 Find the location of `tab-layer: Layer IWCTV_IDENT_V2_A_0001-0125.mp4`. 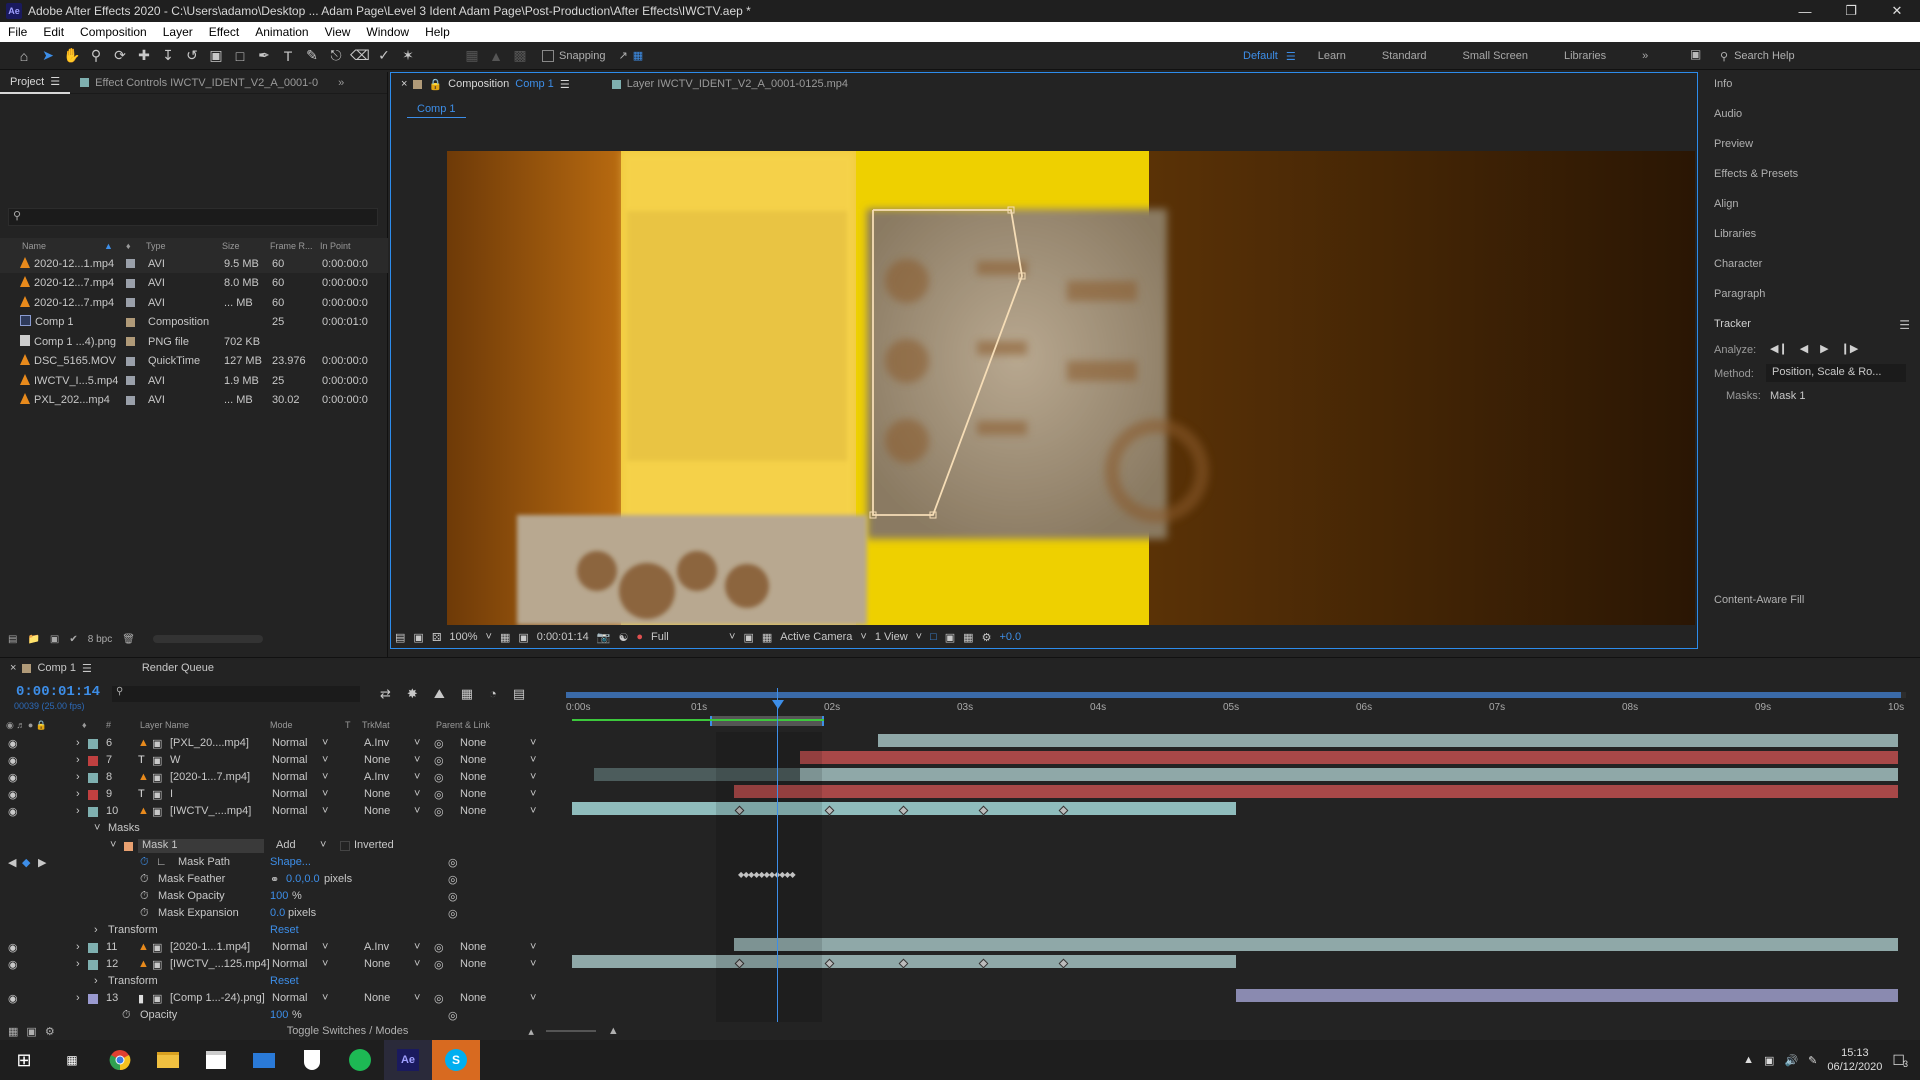

tab-layer: Layer IWCTV_IDENT_V2_A_0001-0125.mp4 is located at coordinates (730, 84).